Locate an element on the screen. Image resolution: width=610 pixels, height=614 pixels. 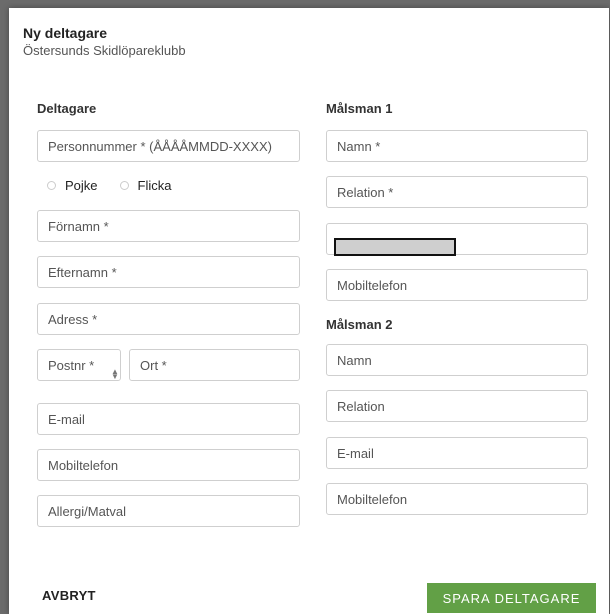
address-input is located at coordinates (168, 319).